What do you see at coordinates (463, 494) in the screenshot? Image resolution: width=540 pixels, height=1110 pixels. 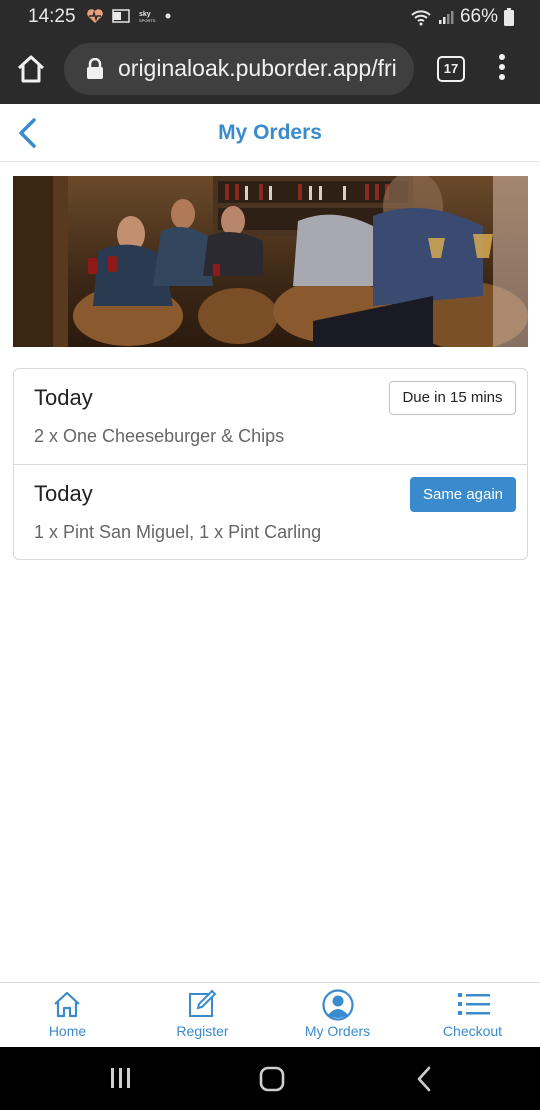 I see `same-again-button: Same again` at bounding box center [463, 494].